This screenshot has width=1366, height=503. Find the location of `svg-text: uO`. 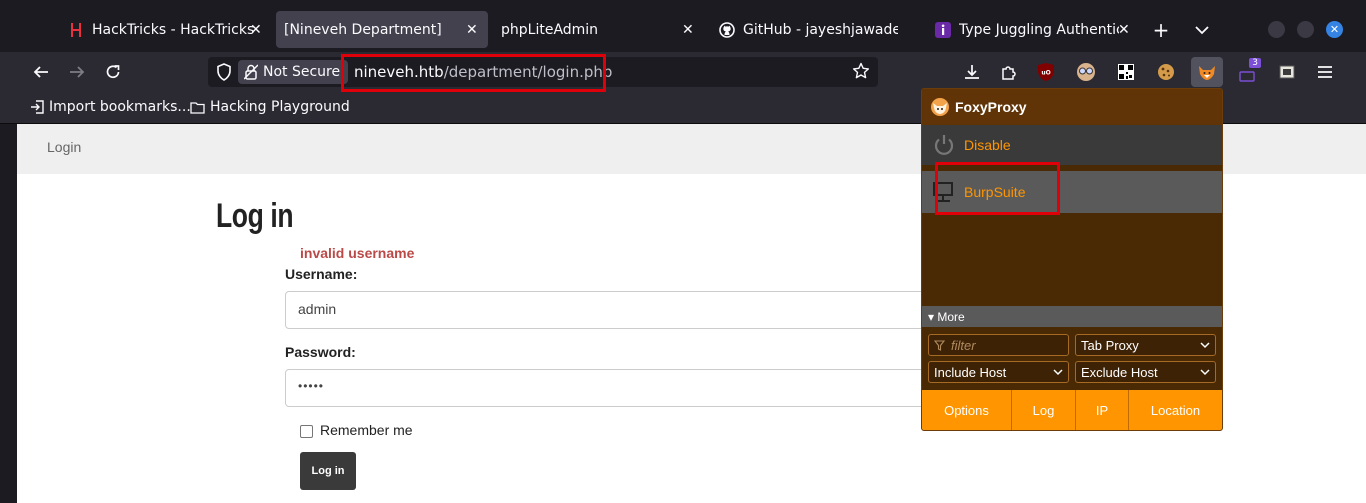

svg-text: uO is located at coordinates (1045, 73).